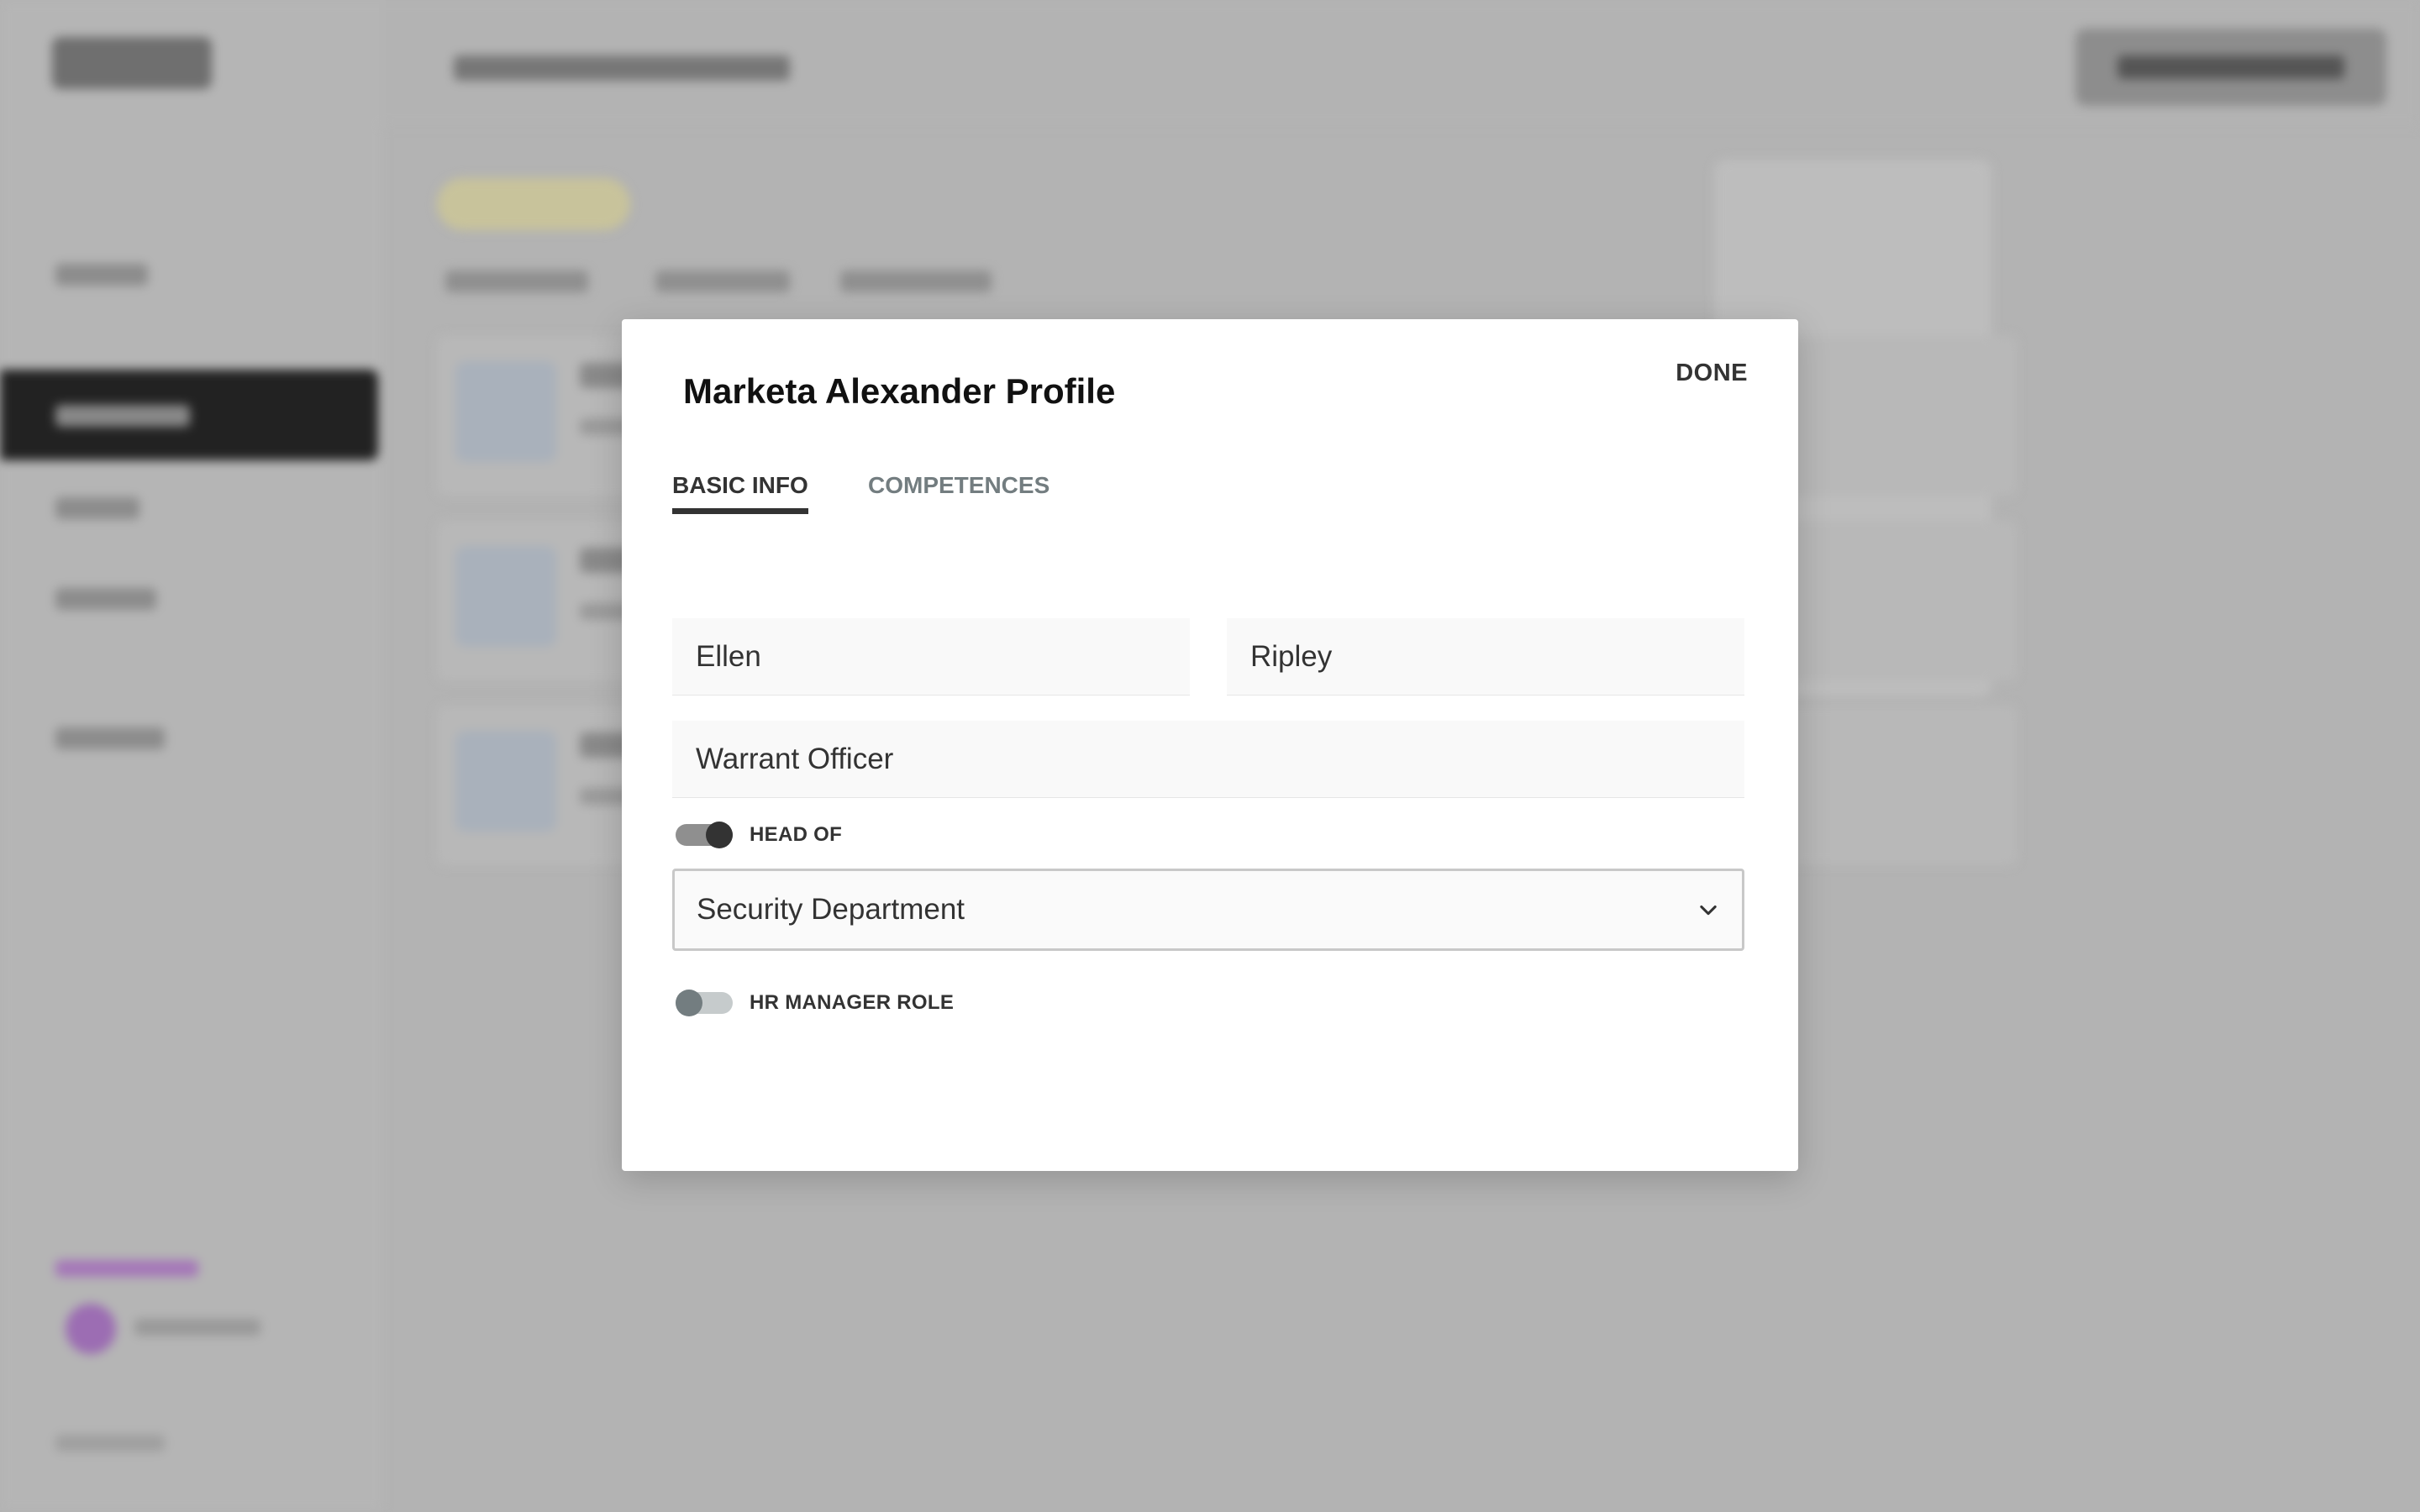 The width and height of the screenshot is (2420, 1512). What do you see at coordinates (533, 204) in the screenshot?
I see `status-pill` at bounding box center [533, 204].